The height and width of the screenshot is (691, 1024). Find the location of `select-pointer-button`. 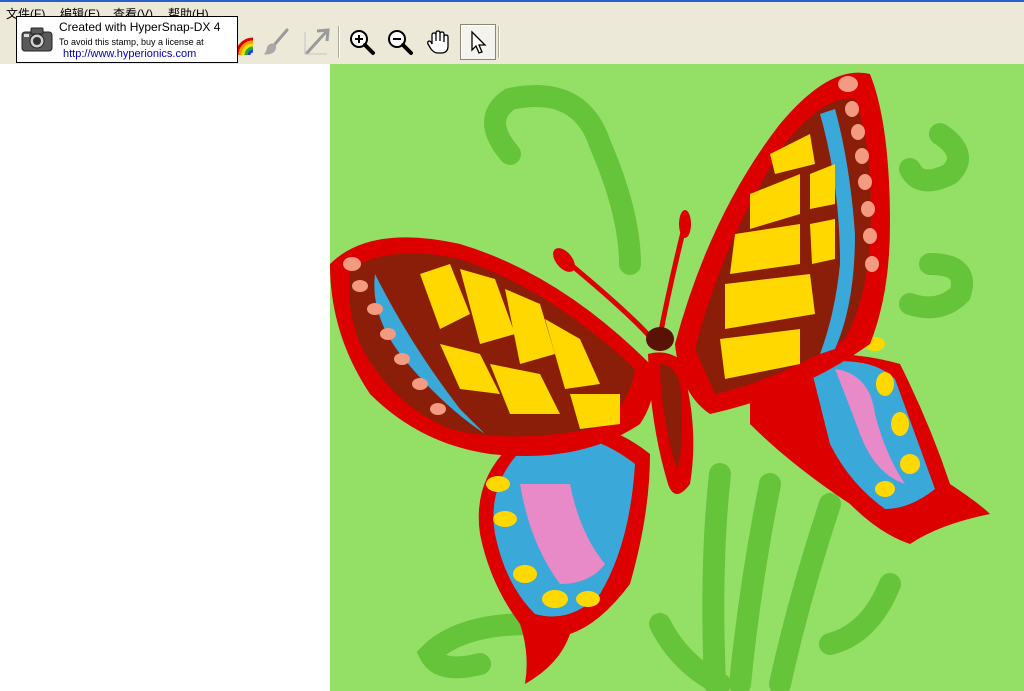

select-pointer-button is located at coordinates (478, 42).